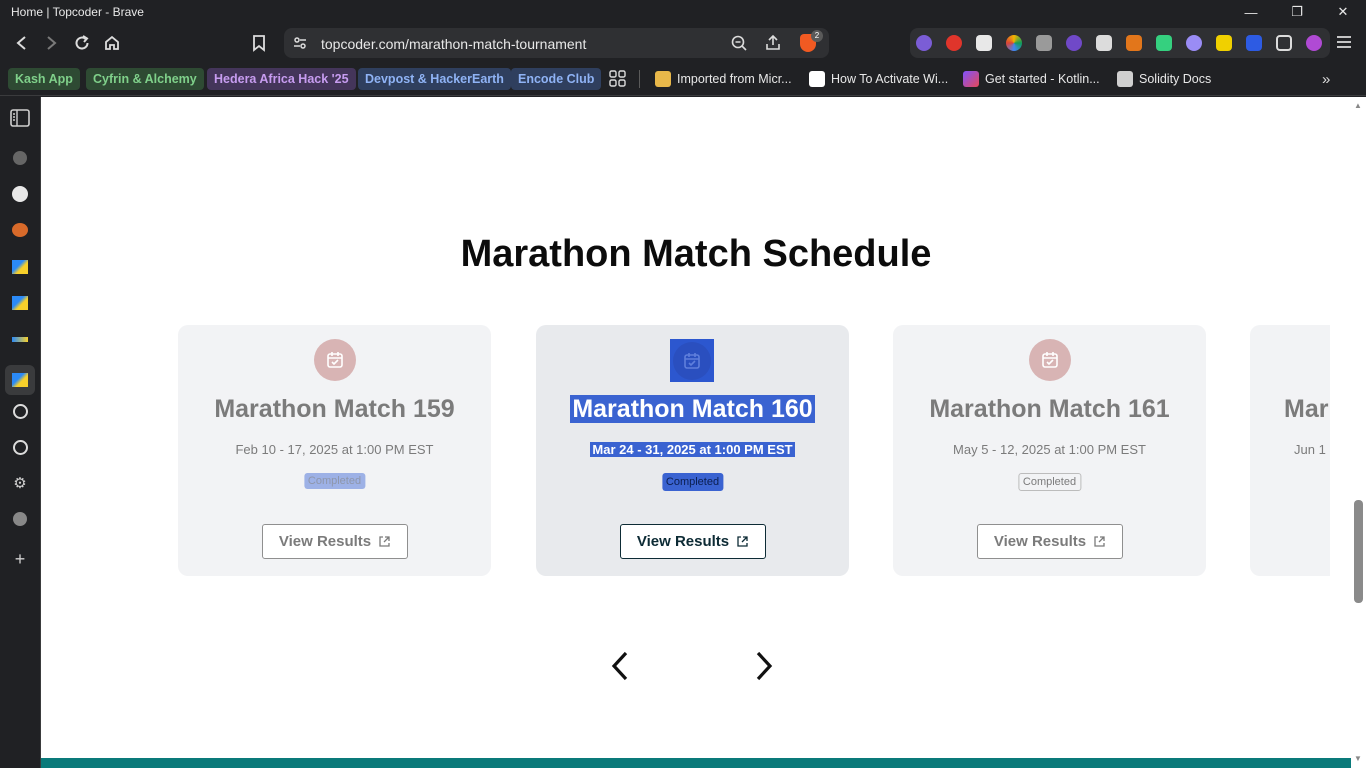 Image resolution: width=1366 pixels, height=768 pixels. What do you see at coordinates (20, 339) in the screenshot?
I see `sidebar-item-6-icon` at bounding box center [20, 339].